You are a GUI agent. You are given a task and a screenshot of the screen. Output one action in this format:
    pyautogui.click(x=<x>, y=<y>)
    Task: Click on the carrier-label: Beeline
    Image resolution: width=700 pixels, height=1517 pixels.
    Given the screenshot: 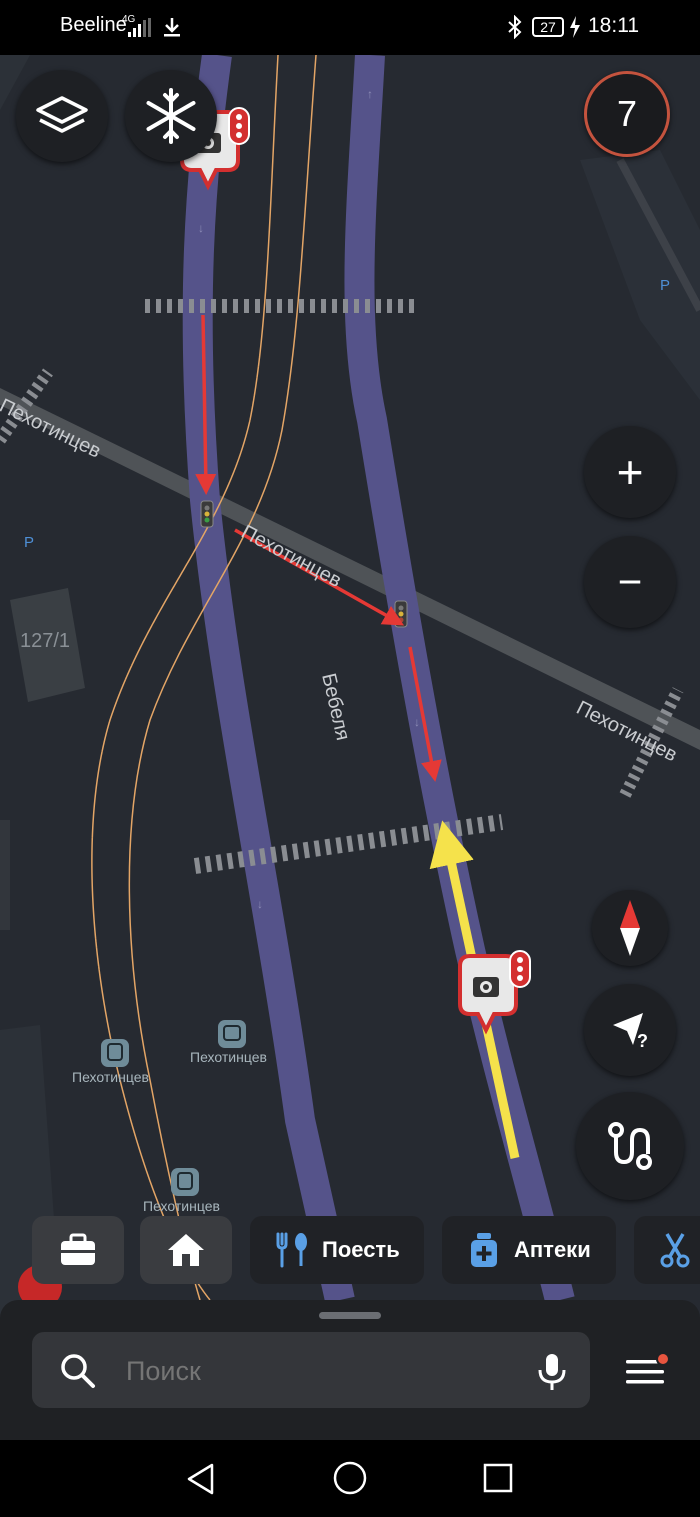 What is the action you would take?
    pyautogui.click(x=93, y=25)
    